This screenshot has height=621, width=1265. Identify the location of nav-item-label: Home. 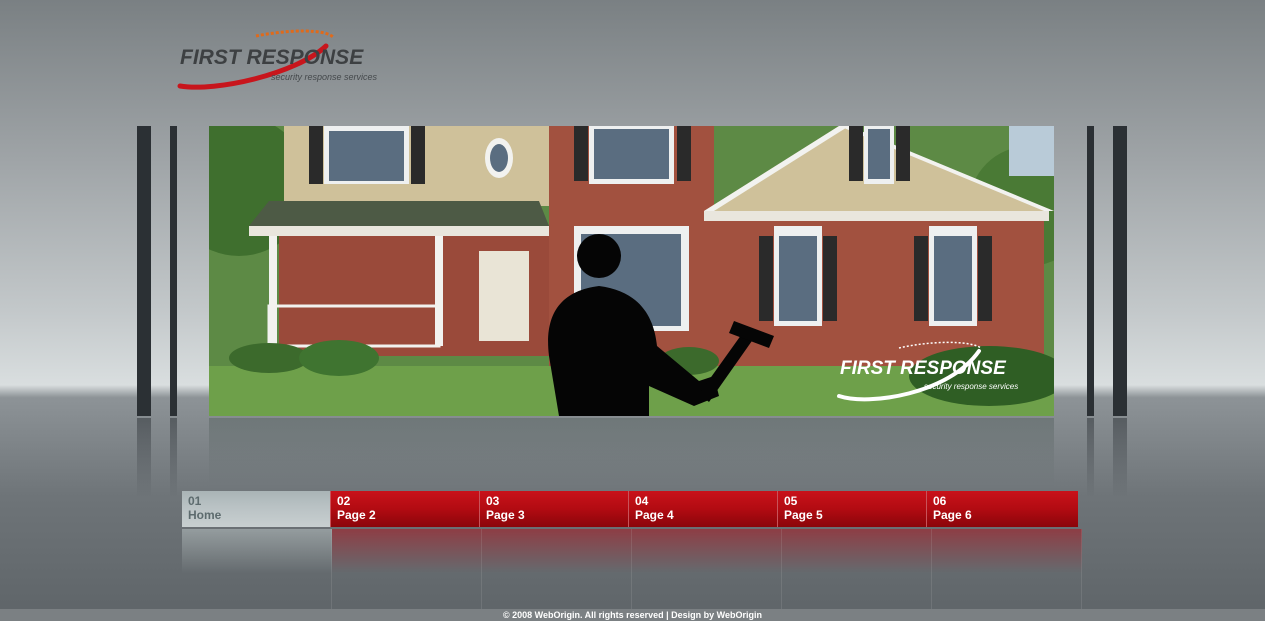
(205, 515).